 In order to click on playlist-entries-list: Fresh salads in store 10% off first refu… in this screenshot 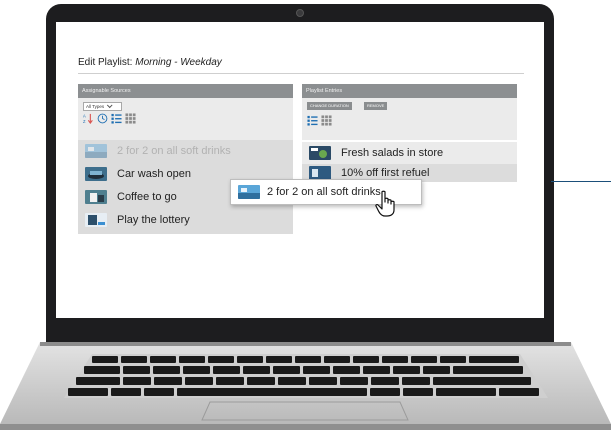, I will do `click(409, 162)`.